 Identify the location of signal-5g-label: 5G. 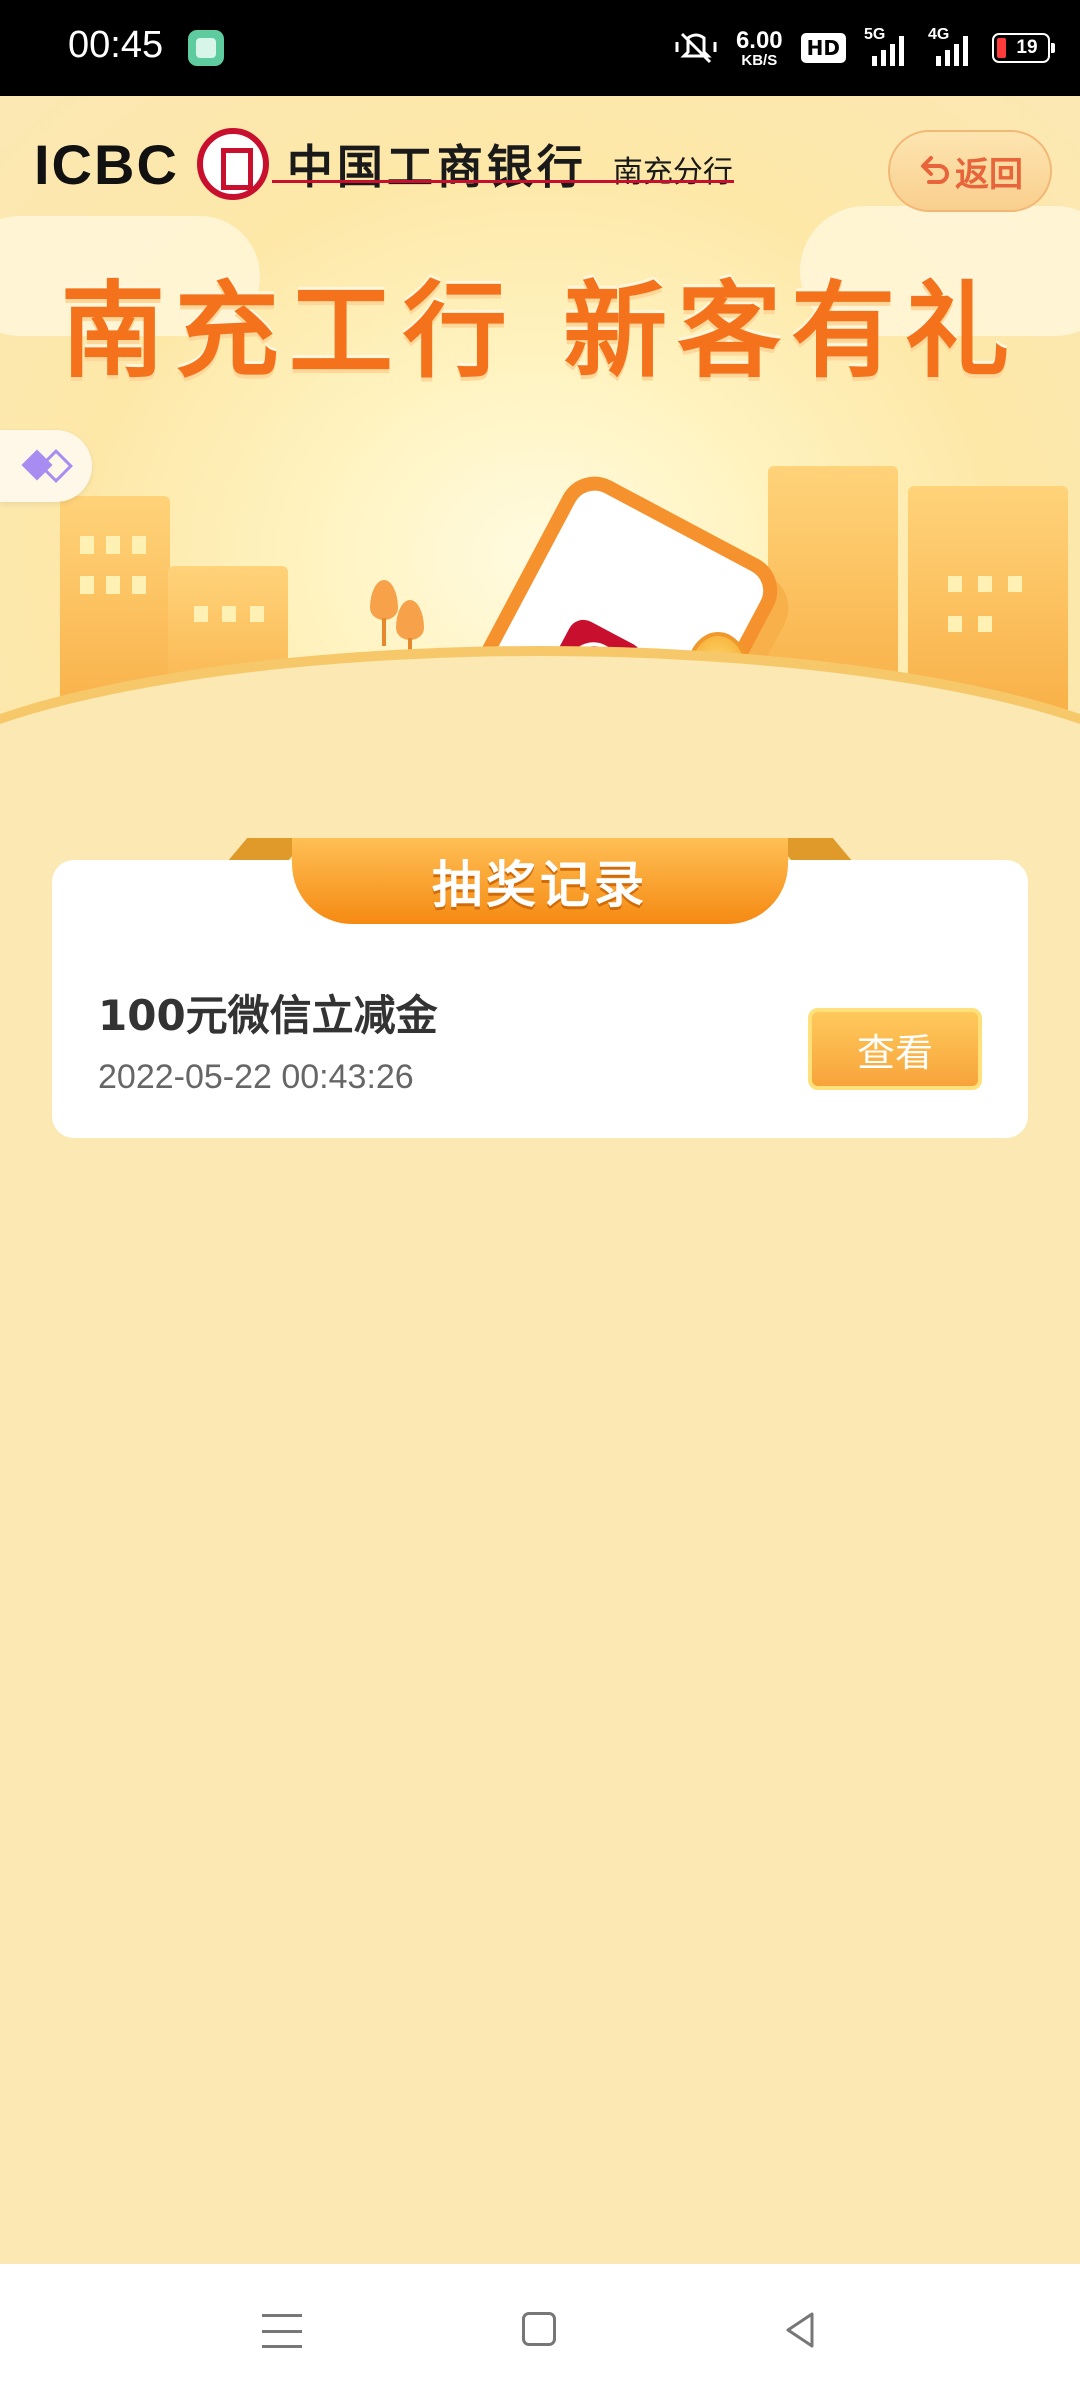
(875, 34).